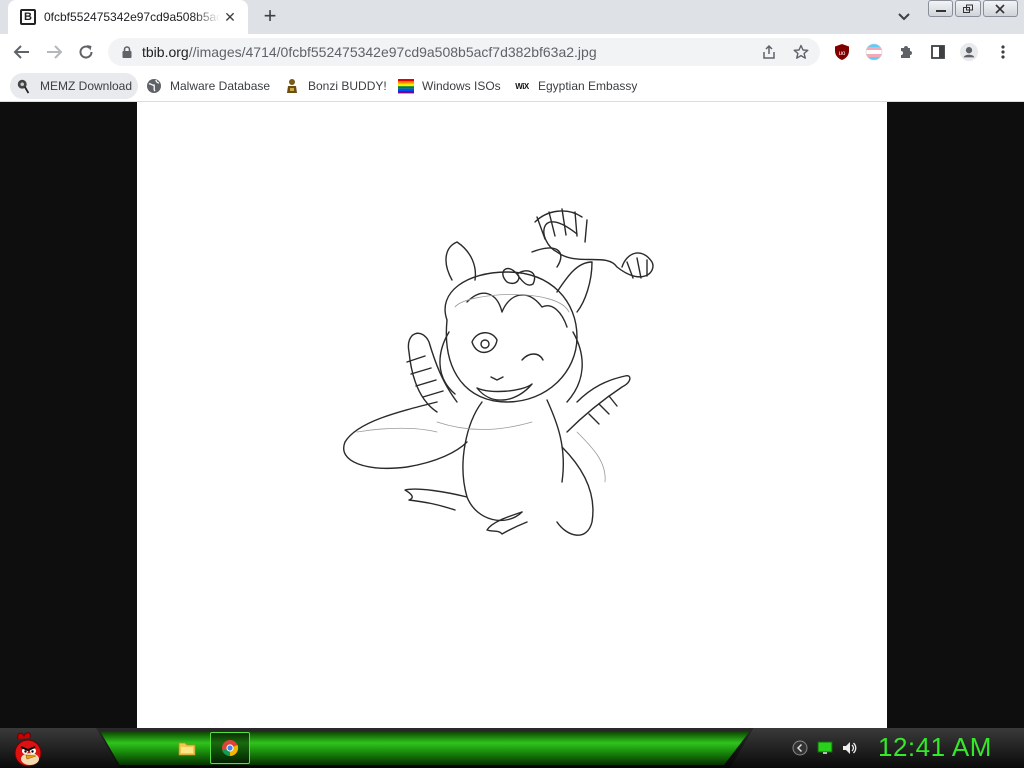 This screenshot has height=768, width=1024. I want to click on taskbar-chrome, so click(230, 748).